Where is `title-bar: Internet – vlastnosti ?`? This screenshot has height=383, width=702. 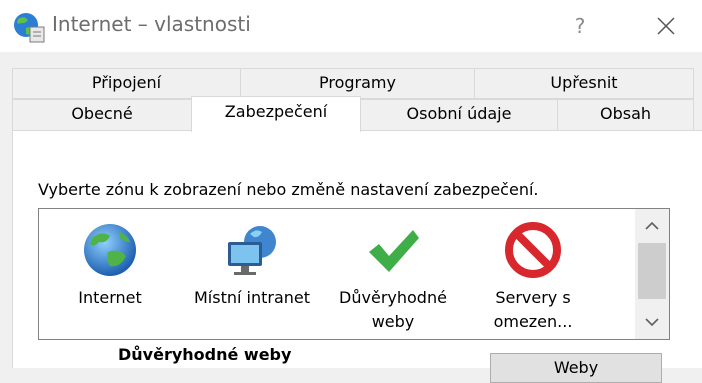
title-bar: Internet – vlastnosti ? is located at coordinates (351, 26).